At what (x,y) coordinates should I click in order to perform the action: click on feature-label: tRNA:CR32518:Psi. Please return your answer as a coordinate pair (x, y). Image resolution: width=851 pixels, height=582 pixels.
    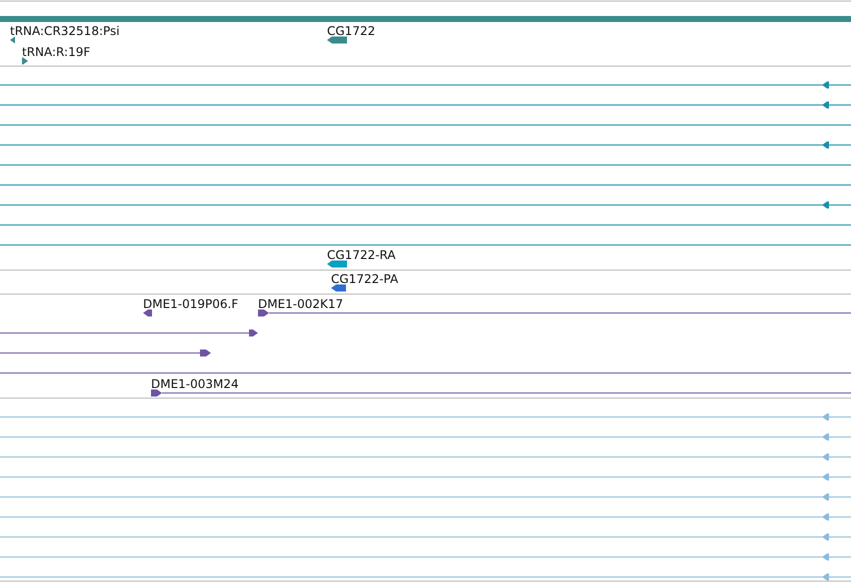
    Looking at the image, I should click on (65, 31).